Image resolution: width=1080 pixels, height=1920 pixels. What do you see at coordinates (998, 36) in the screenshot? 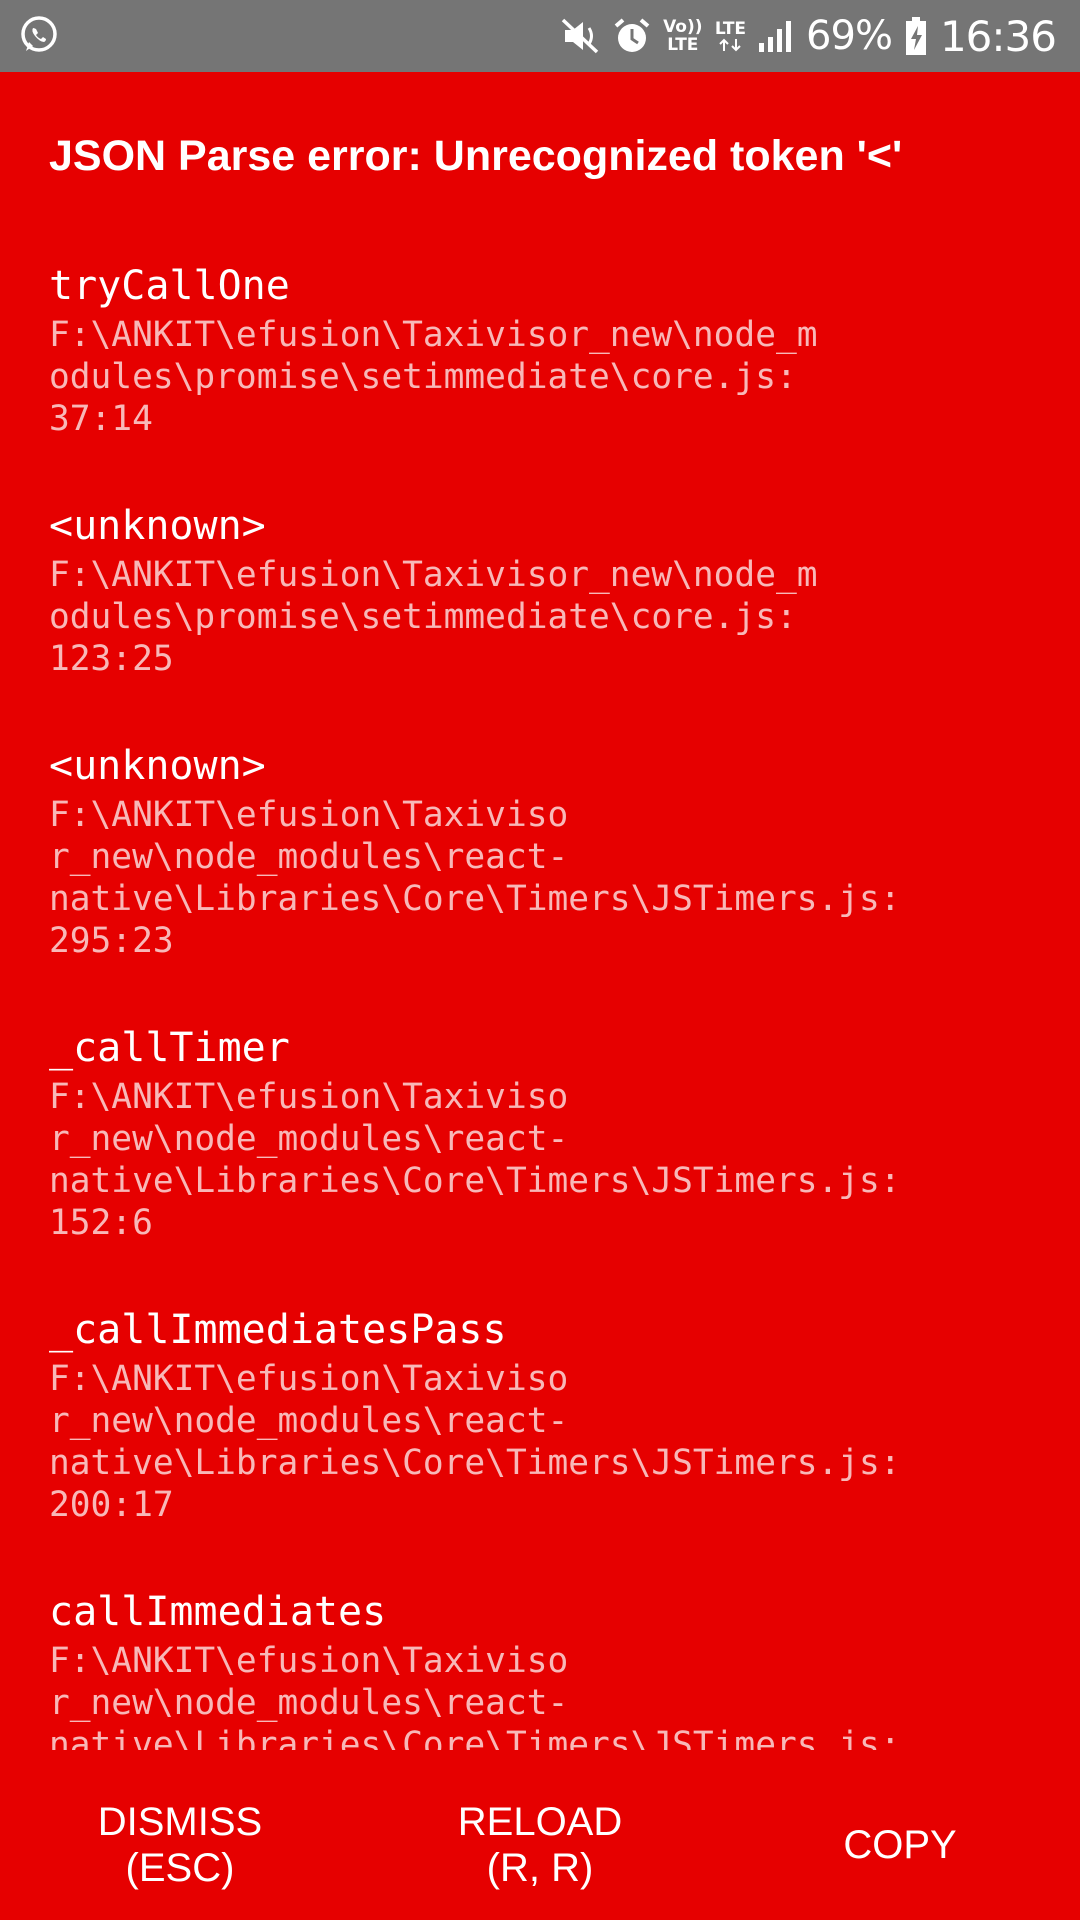
I see `clock: 16:36` at bounding box center [998, 36].